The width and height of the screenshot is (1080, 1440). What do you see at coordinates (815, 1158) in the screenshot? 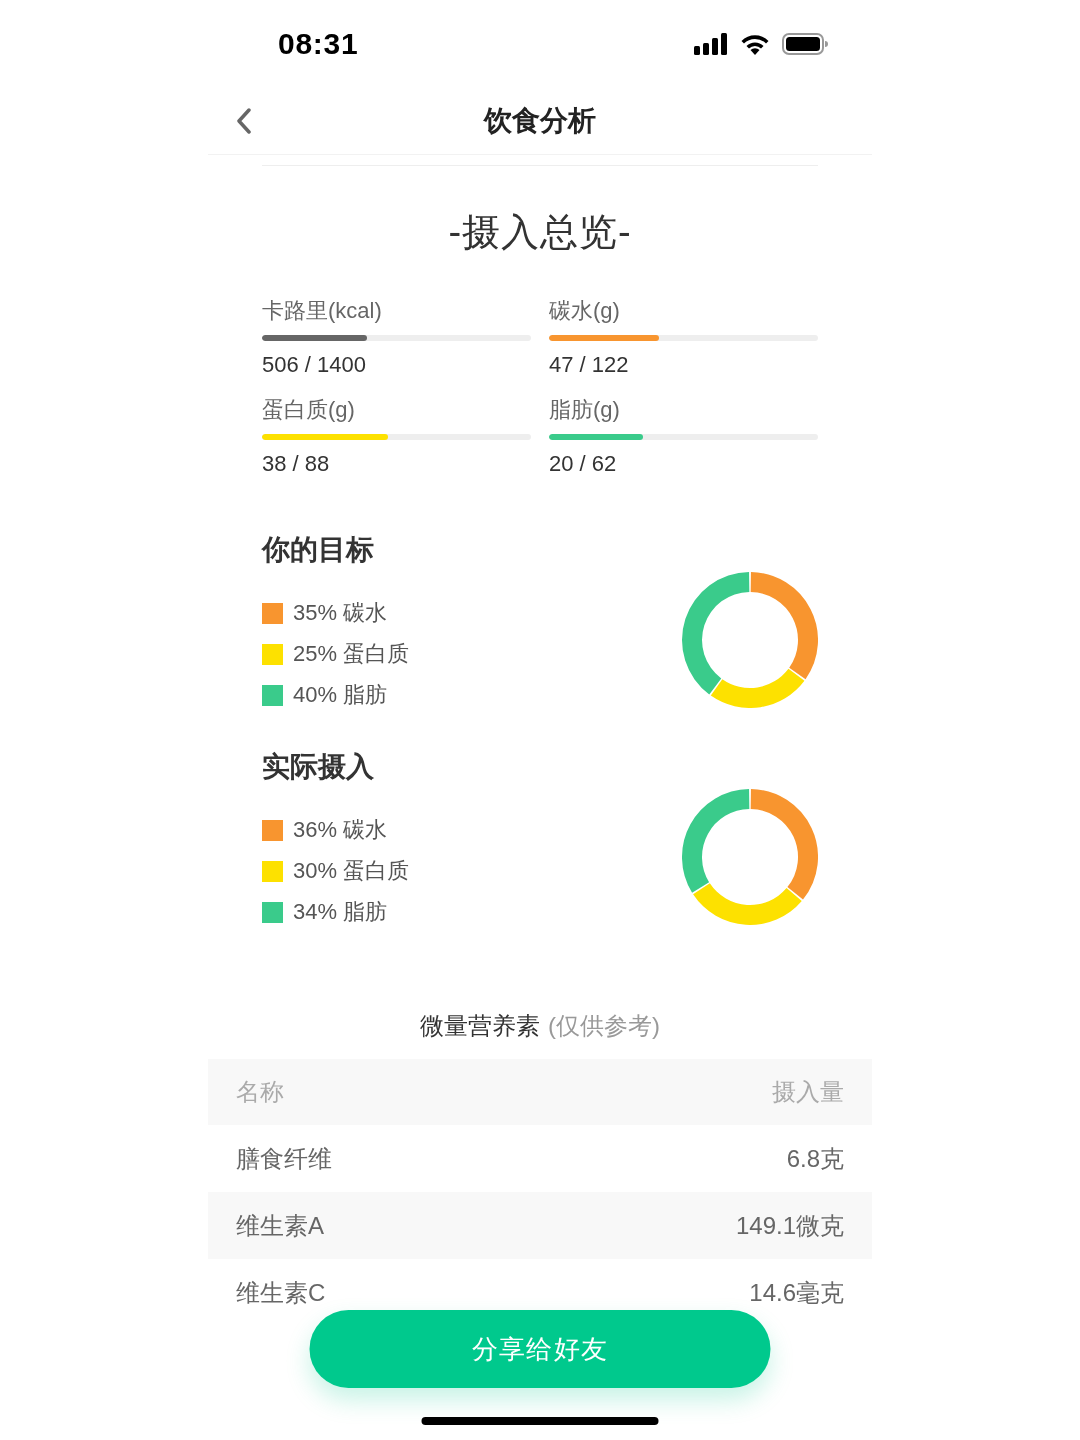
I see `table-cell: 6.8克` at bounding box center [815, 1158].